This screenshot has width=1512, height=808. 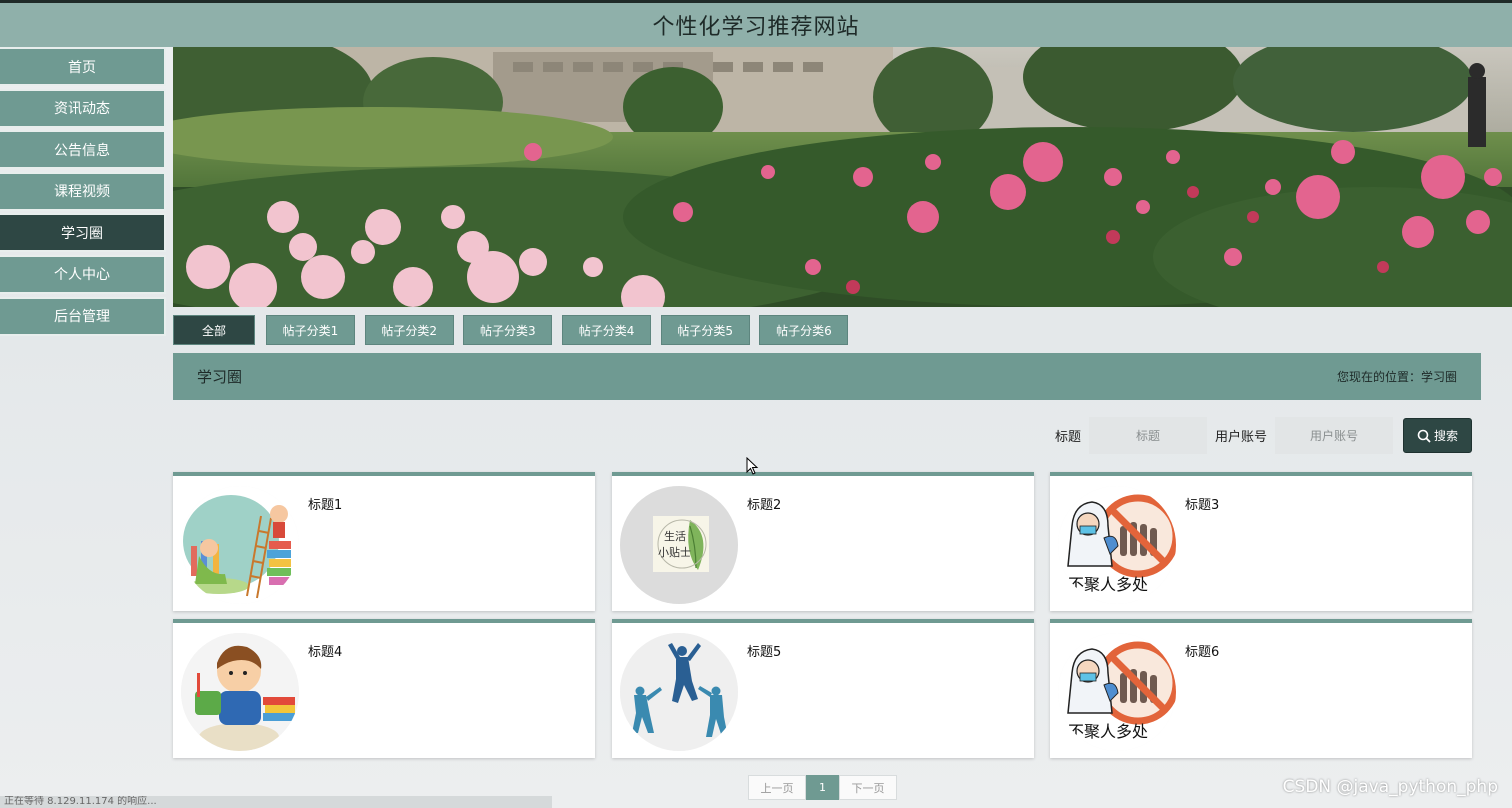 I want to click on sidebar-item-study-circle: 学习圈, so click(x=83, y=233).